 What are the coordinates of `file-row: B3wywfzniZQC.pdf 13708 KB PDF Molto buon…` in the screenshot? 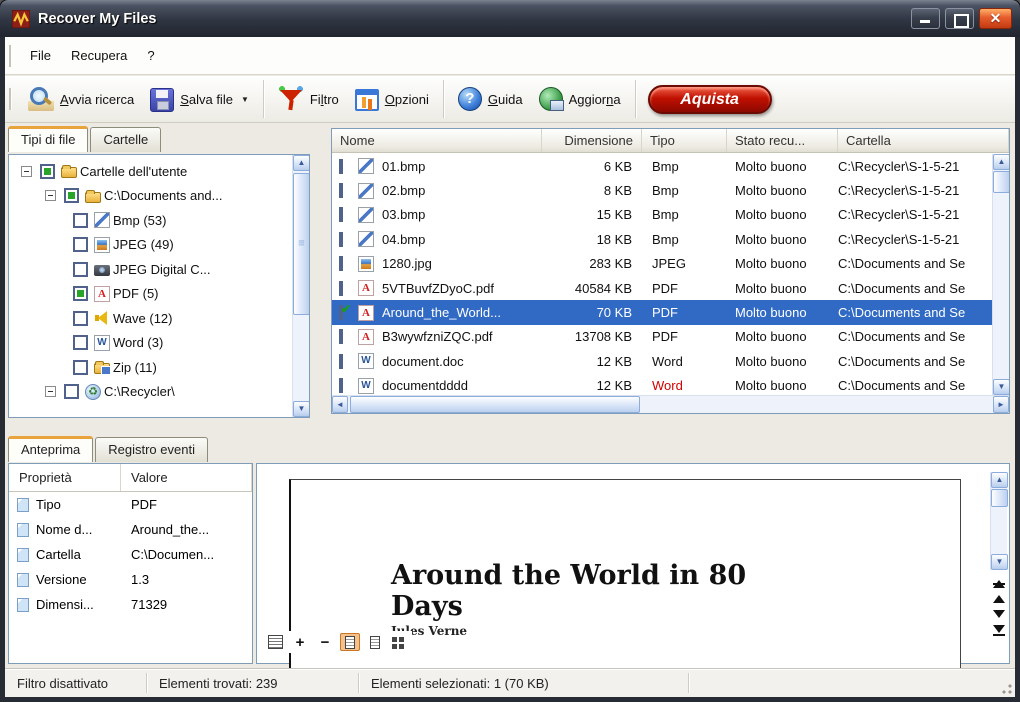 It's located at (662, 337).